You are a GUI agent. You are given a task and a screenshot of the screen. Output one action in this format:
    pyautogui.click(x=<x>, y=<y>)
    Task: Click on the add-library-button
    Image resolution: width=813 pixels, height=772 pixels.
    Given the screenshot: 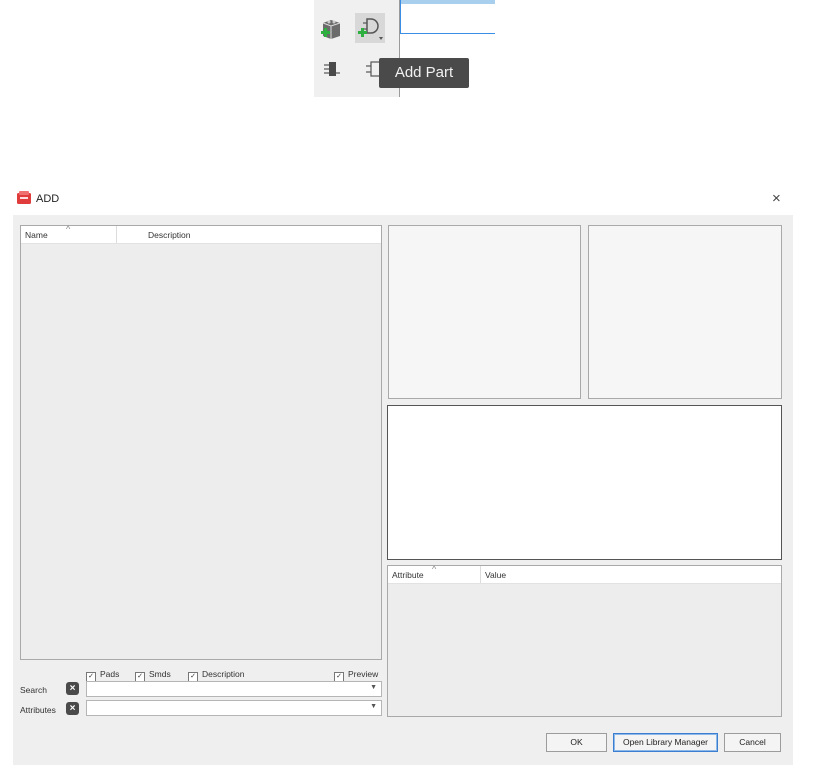 What is the action you would take?
    pyautogui.click(x=332, y=29)
    